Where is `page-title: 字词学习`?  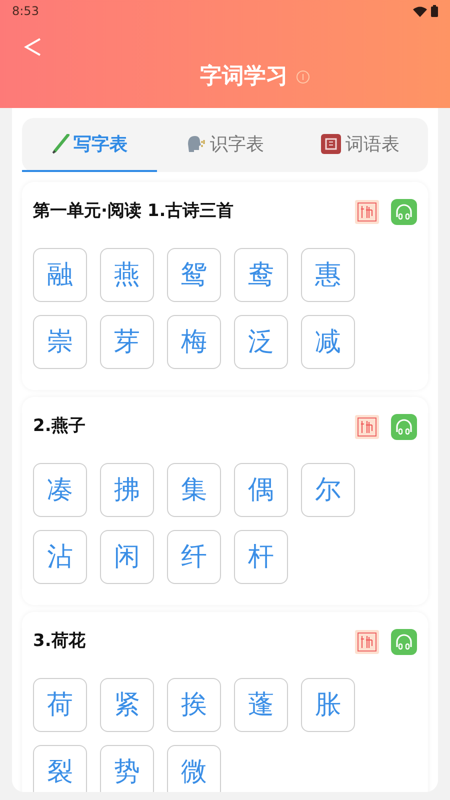 page-title: 字词学习 is located at coordinates (244, 76).